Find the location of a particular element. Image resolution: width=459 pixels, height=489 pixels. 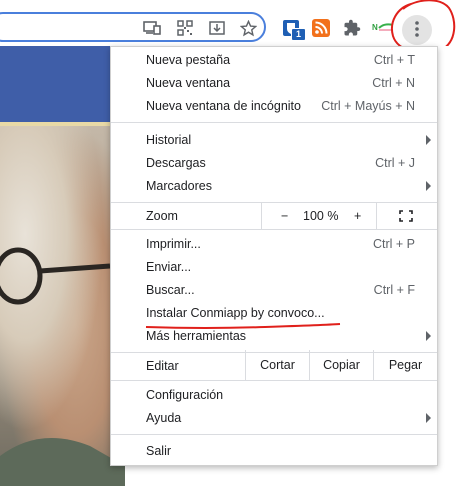

edit-label: Editar is located at coordinates (162, 366).